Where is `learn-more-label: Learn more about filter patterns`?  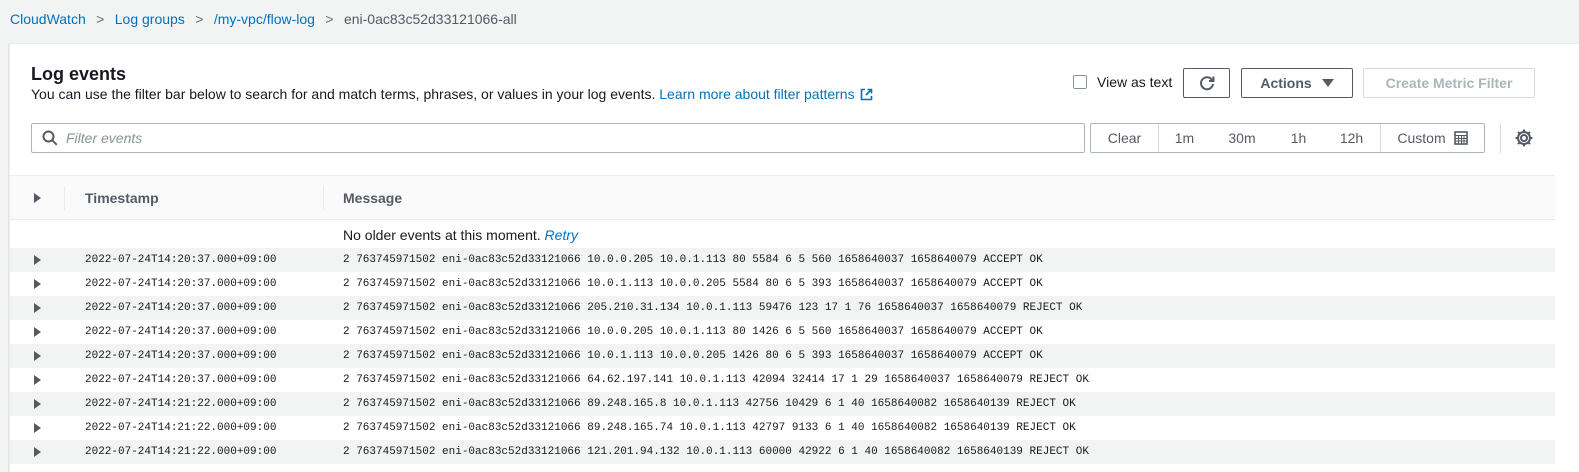 learn-more-label: Learn more about filter patterns is located at coordinates (757, 94).